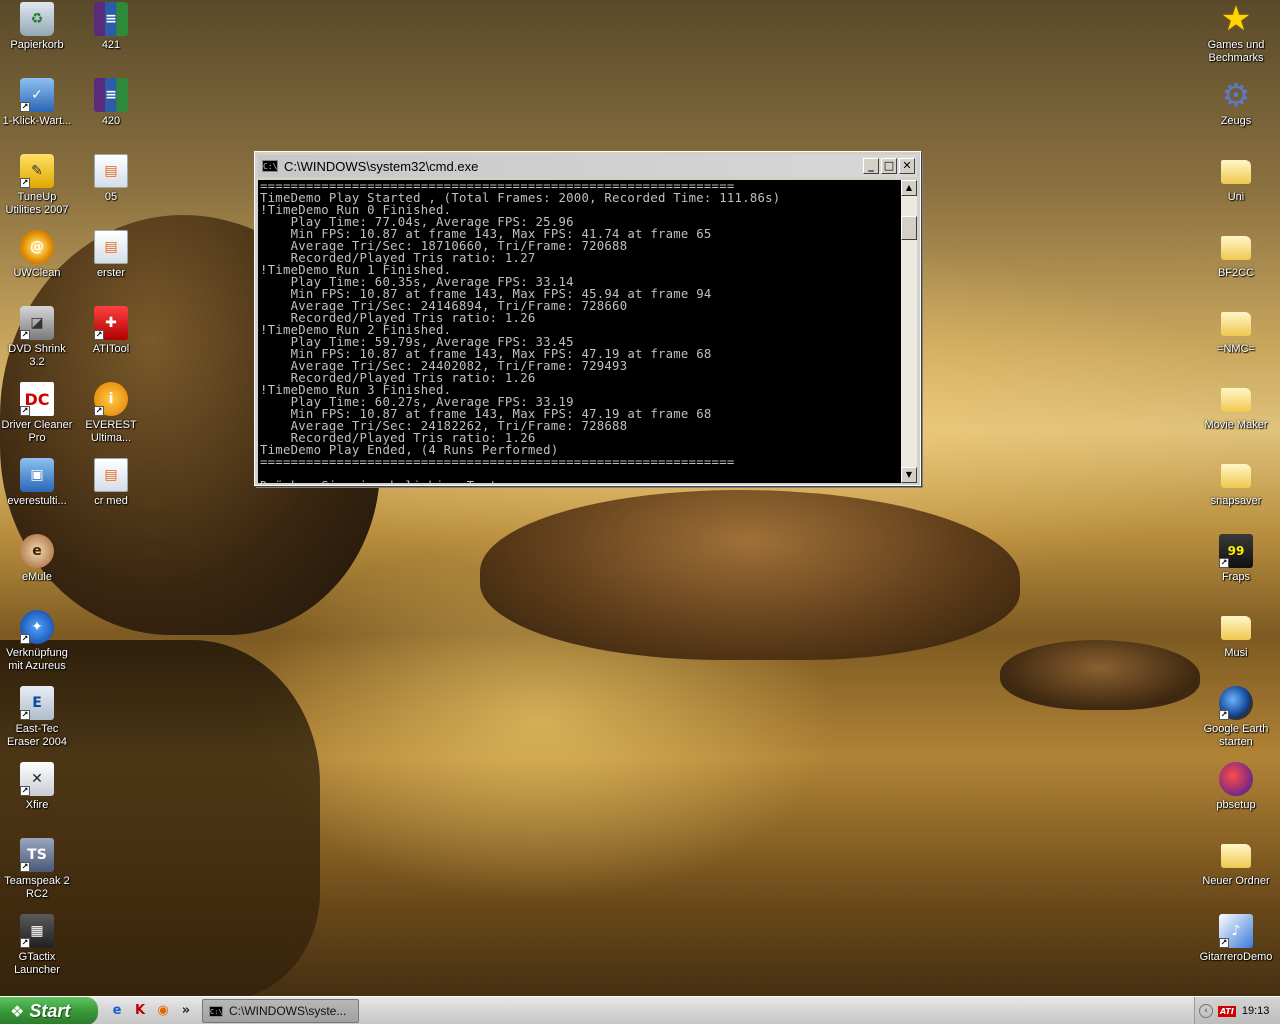 The image size is (1280, 1024). I want to click on desktop-icon-label: ATITool, so click(111, 349).